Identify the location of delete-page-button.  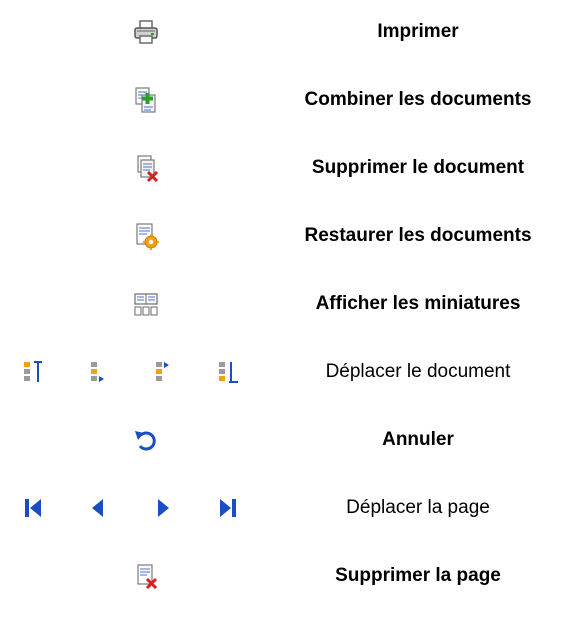
(146, 576).